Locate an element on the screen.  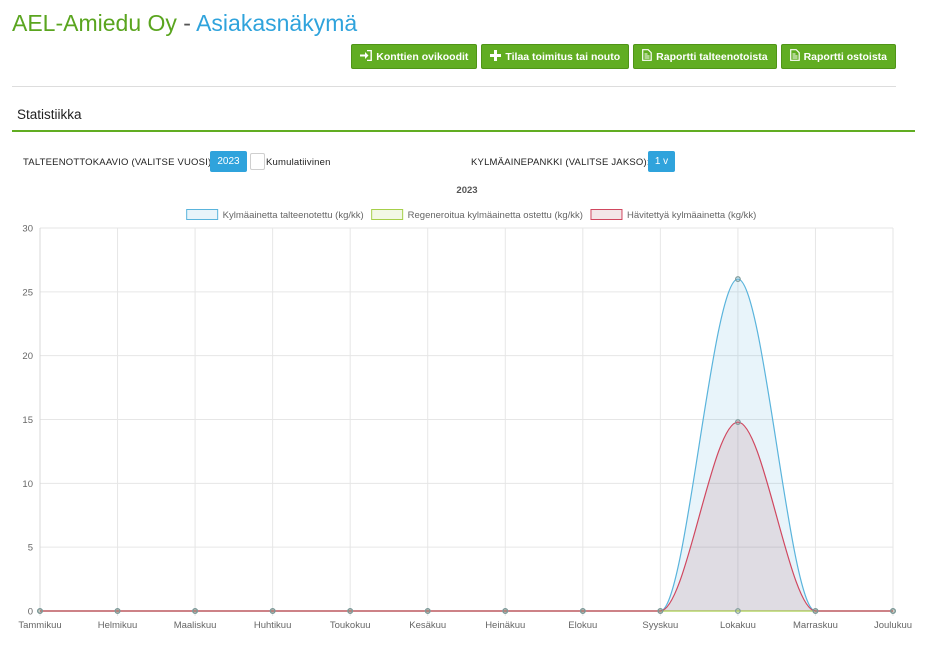
y-tick-label: 30 is located at coordinates (27, 229).